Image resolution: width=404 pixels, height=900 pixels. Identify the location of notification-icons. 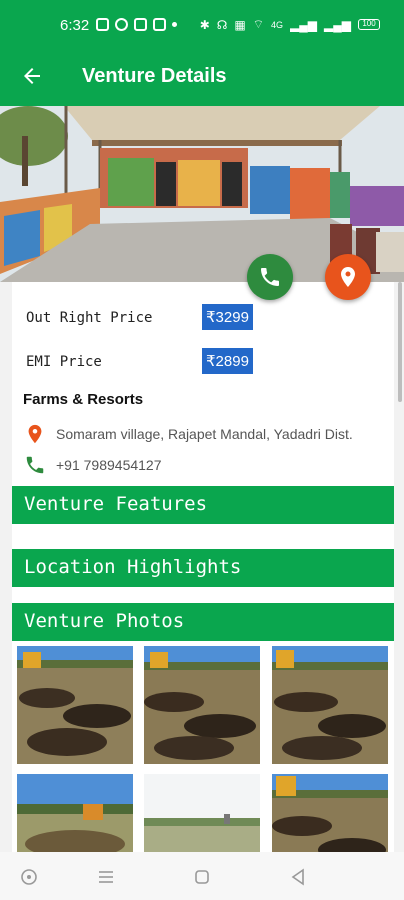
(136, 24).